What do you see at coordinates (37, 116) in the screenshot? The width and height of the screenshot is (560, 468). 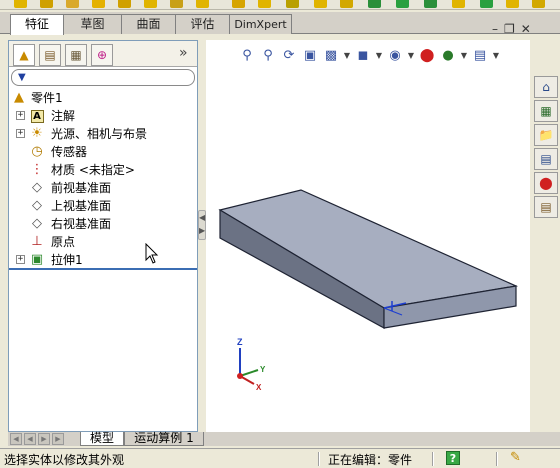 I see `annotations-icon: A` at bounding box center [37, 116].